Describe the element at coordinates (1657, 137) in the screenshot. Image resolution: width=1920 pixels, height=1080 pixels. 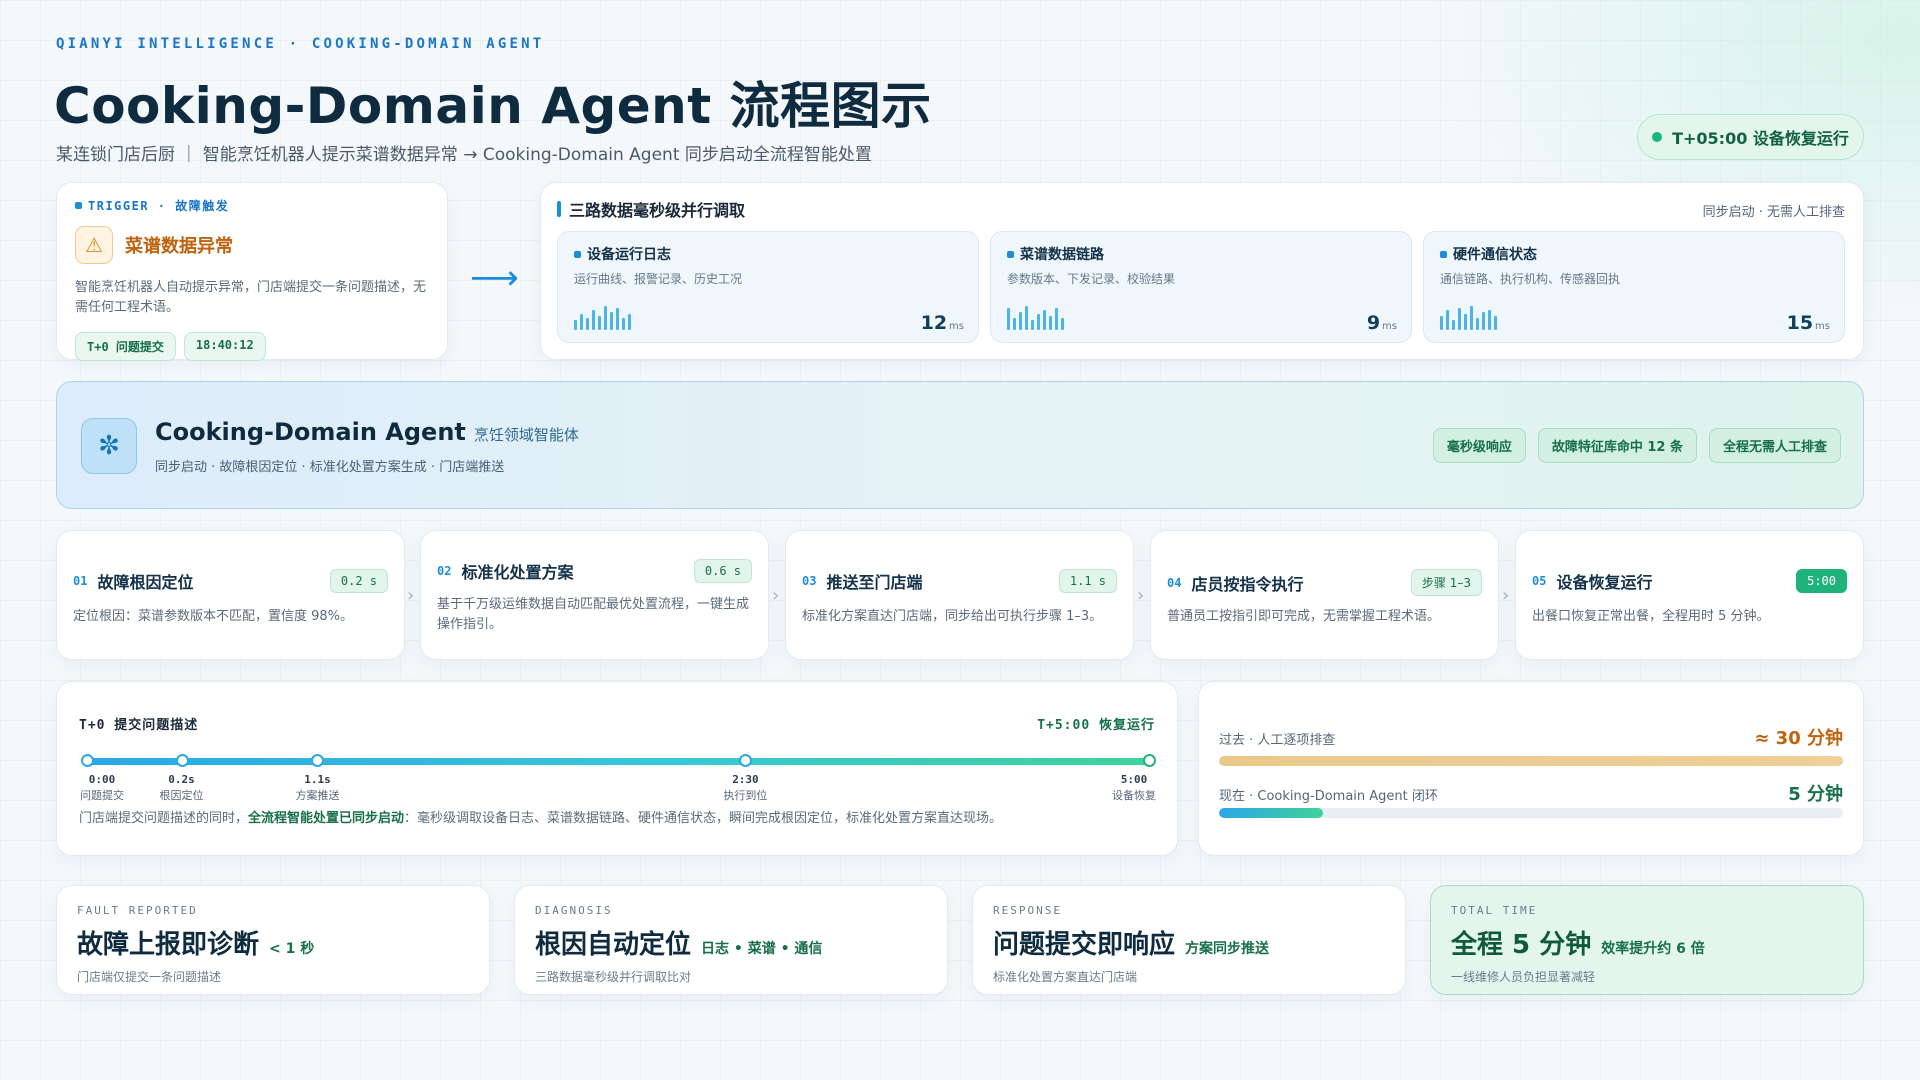
I see `status-dot-icon` at that location.